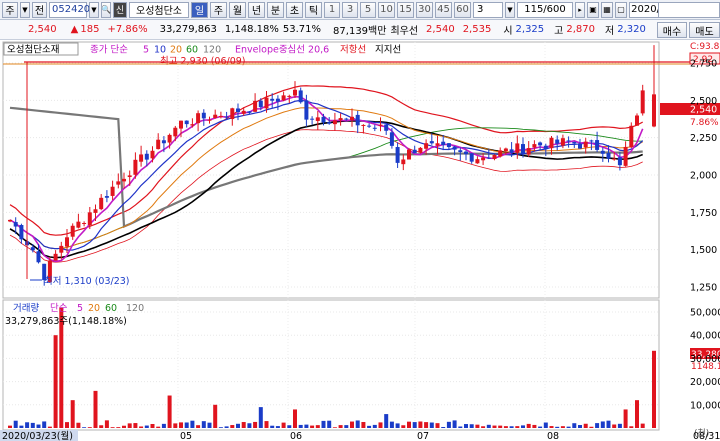 Image resolution: width=720 pixels, height=441 pixels. Describe the element at coordinates (581, 29) in the screenshot. I see `high-price: 2,870` at that location.